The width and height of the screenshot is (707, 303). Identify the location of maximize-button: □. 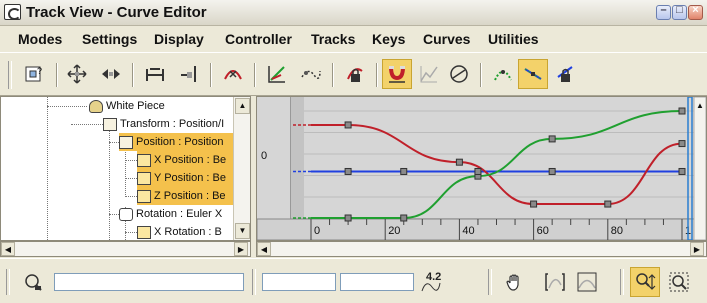
(679, 12).